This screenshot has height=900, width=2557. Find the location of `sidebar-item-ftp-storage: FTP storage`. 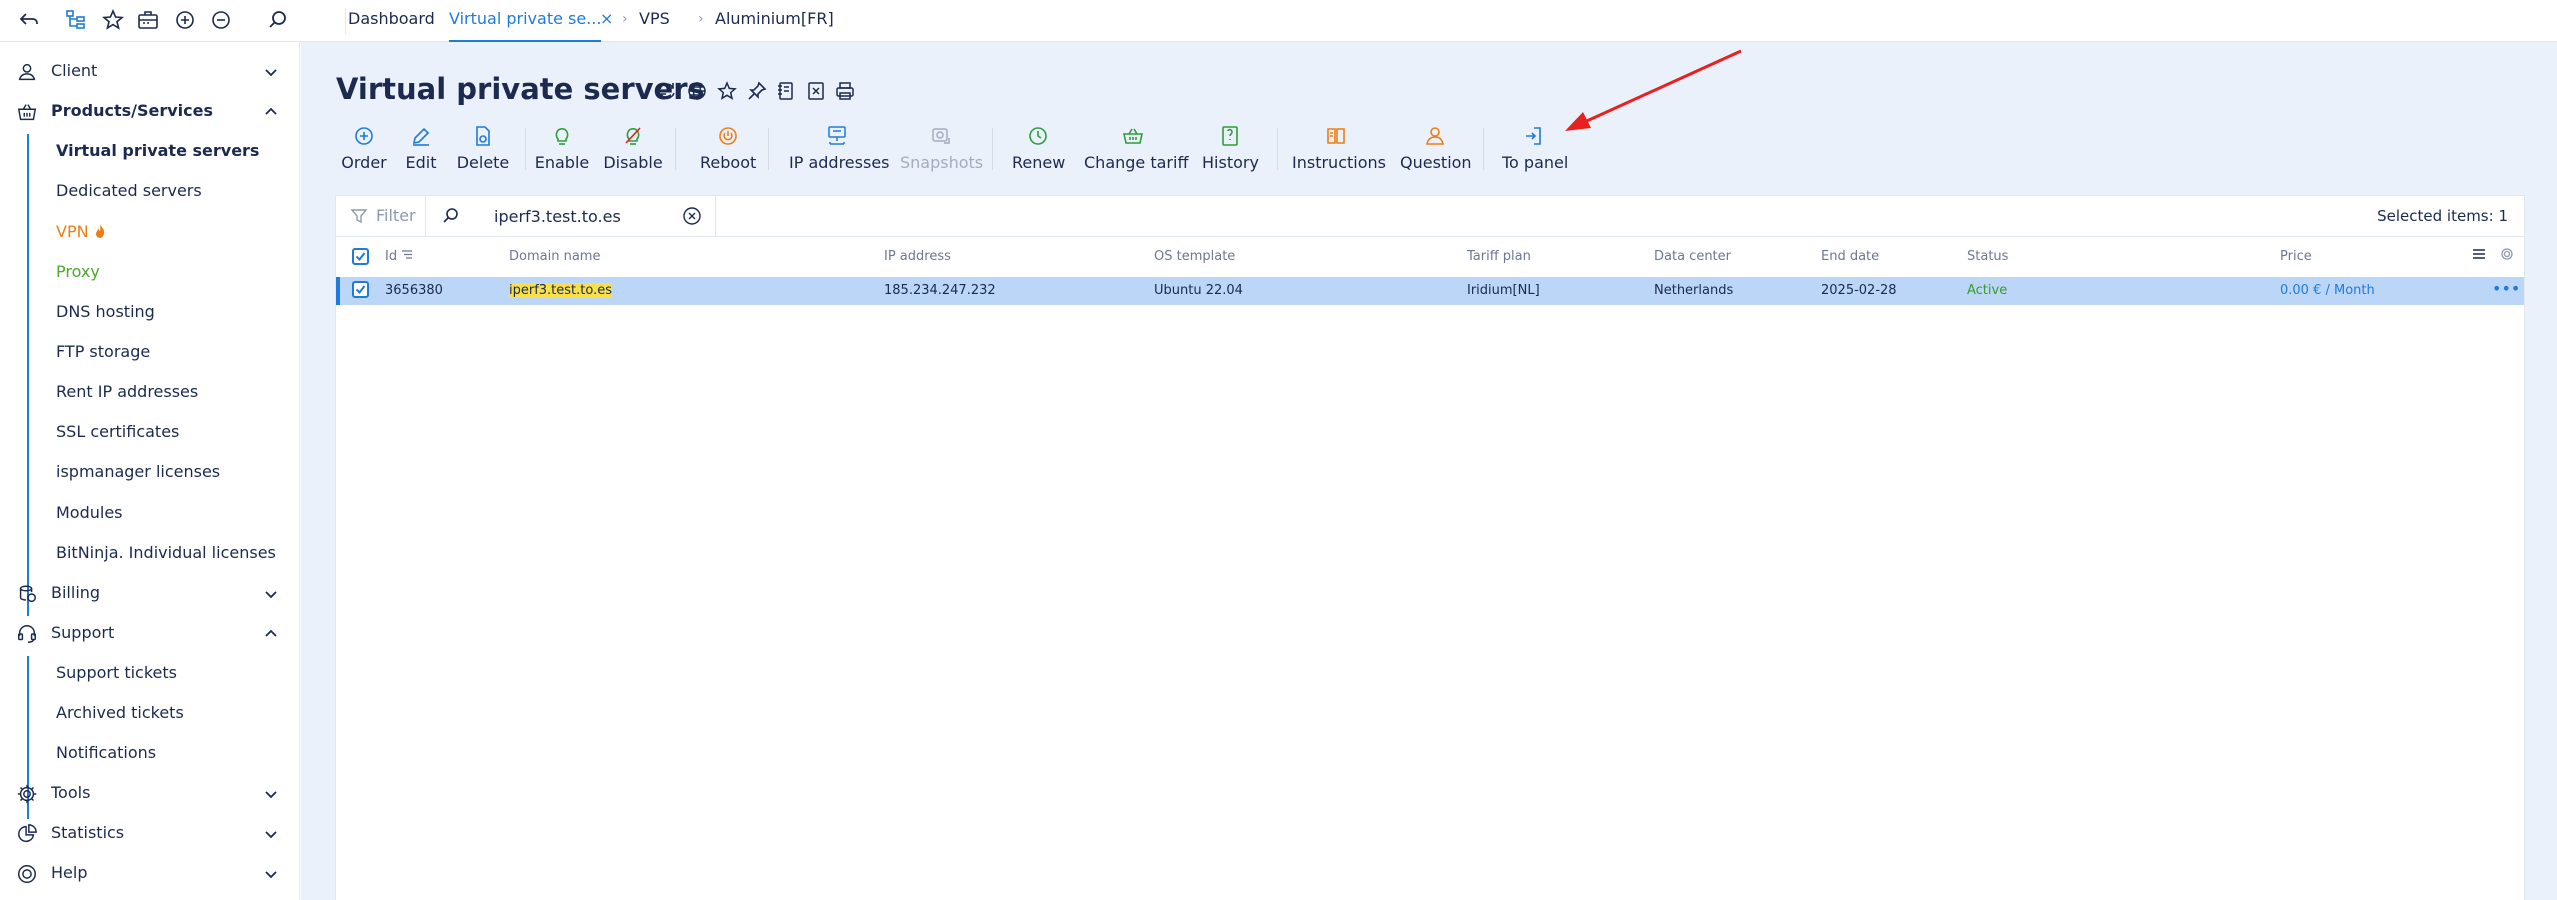

sidebar-item-ftp-storage: FTP storage is located at coordinates (103, 351).